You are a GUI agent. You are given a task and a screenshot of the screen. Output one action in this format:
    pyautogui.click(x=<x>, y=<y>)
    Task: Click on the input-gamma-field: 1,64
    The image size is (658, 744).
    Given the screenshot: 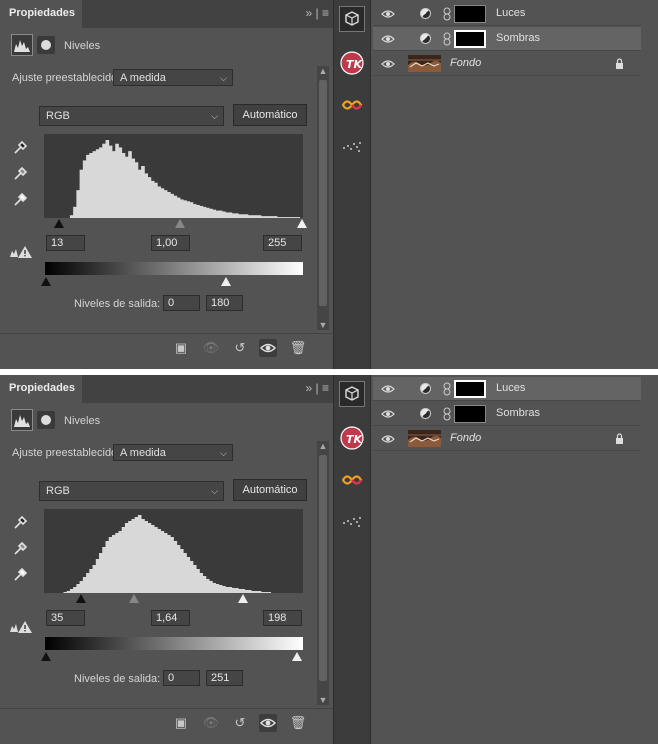 What is the action you would take?
    pyautogui.click(x=170, y=618)
    